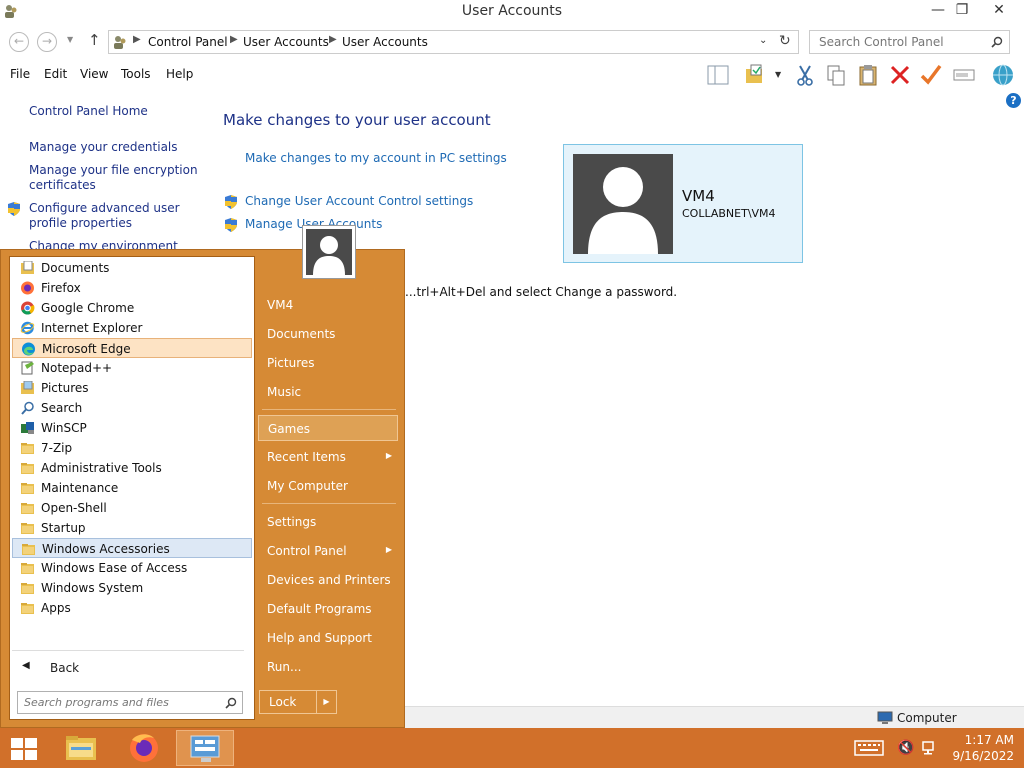 The height and width of the screenshot is (768, 1024). I want to click on program-item: Pictures, so click(132, 388).